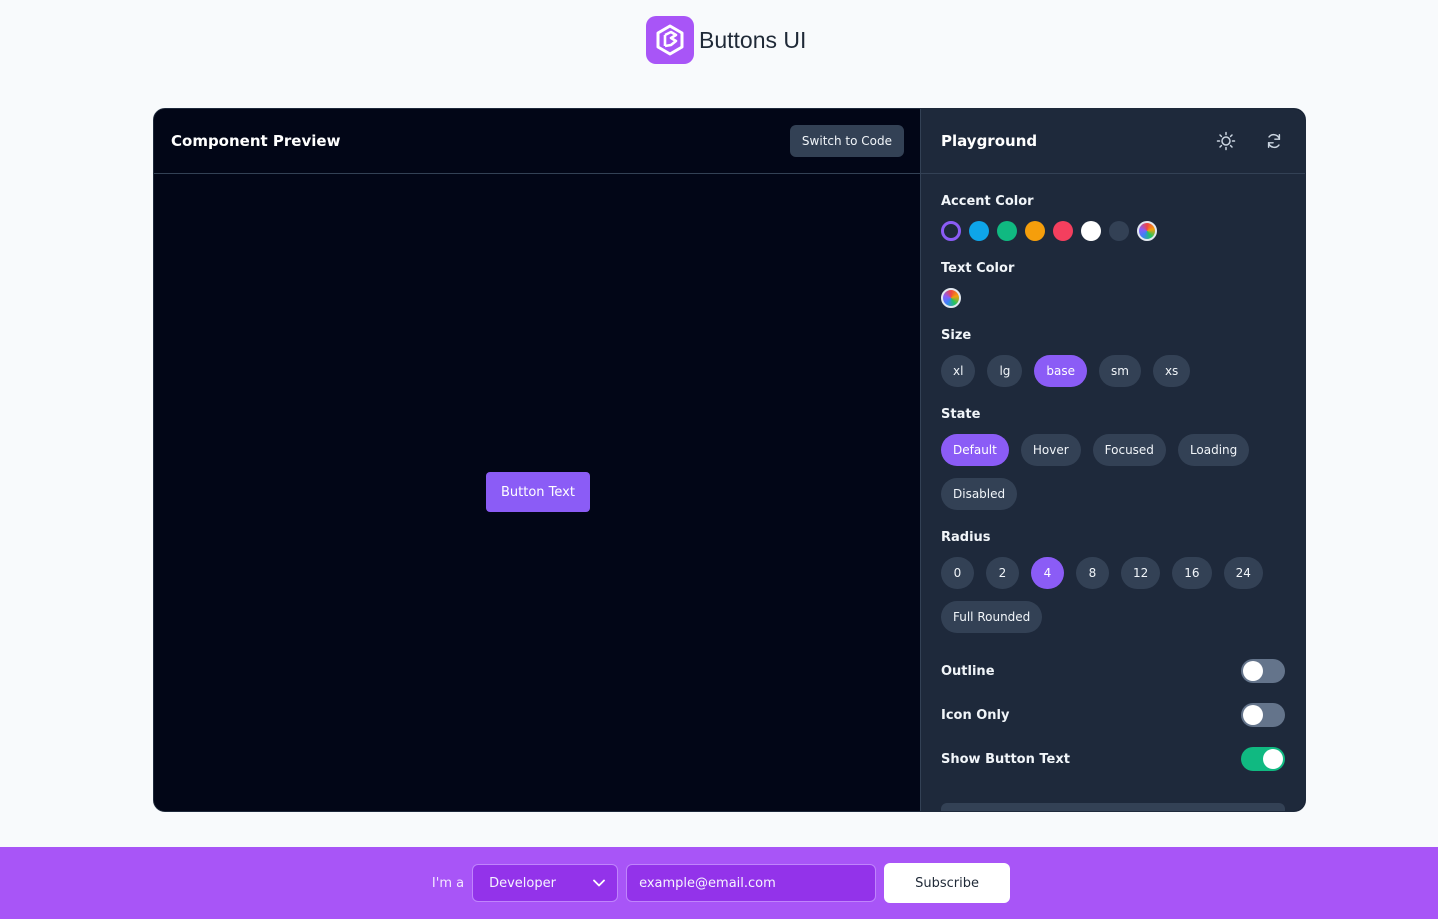  I want to click on state-option-disabled: Disabled, so click(979, 494).